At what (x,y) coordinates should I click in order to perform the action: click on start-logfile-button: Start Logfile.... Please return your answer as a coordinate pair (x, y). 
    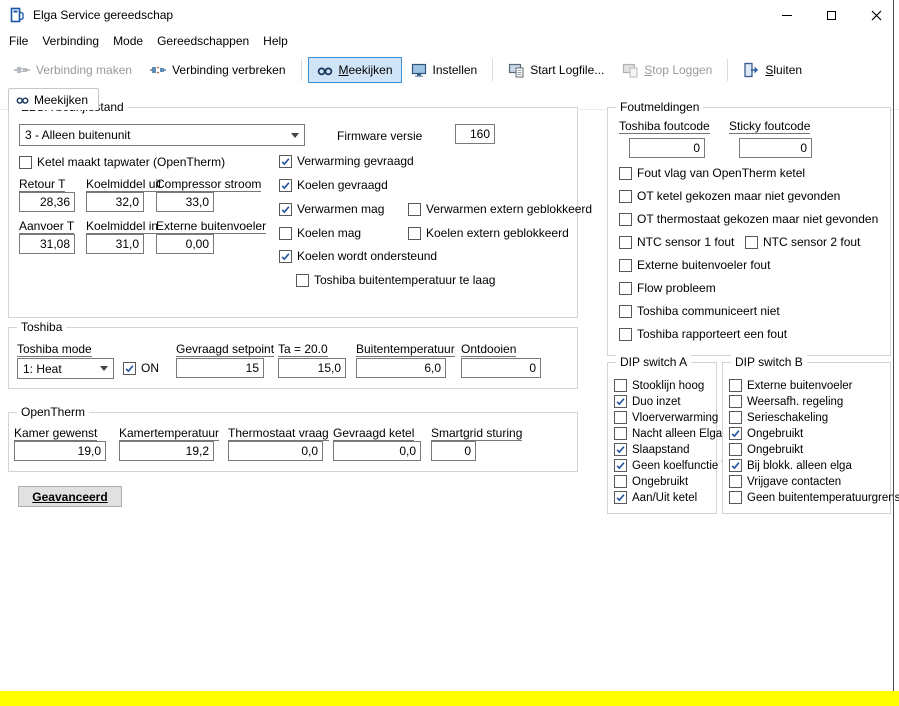
    Looking at the image, I should click on (556, 70).